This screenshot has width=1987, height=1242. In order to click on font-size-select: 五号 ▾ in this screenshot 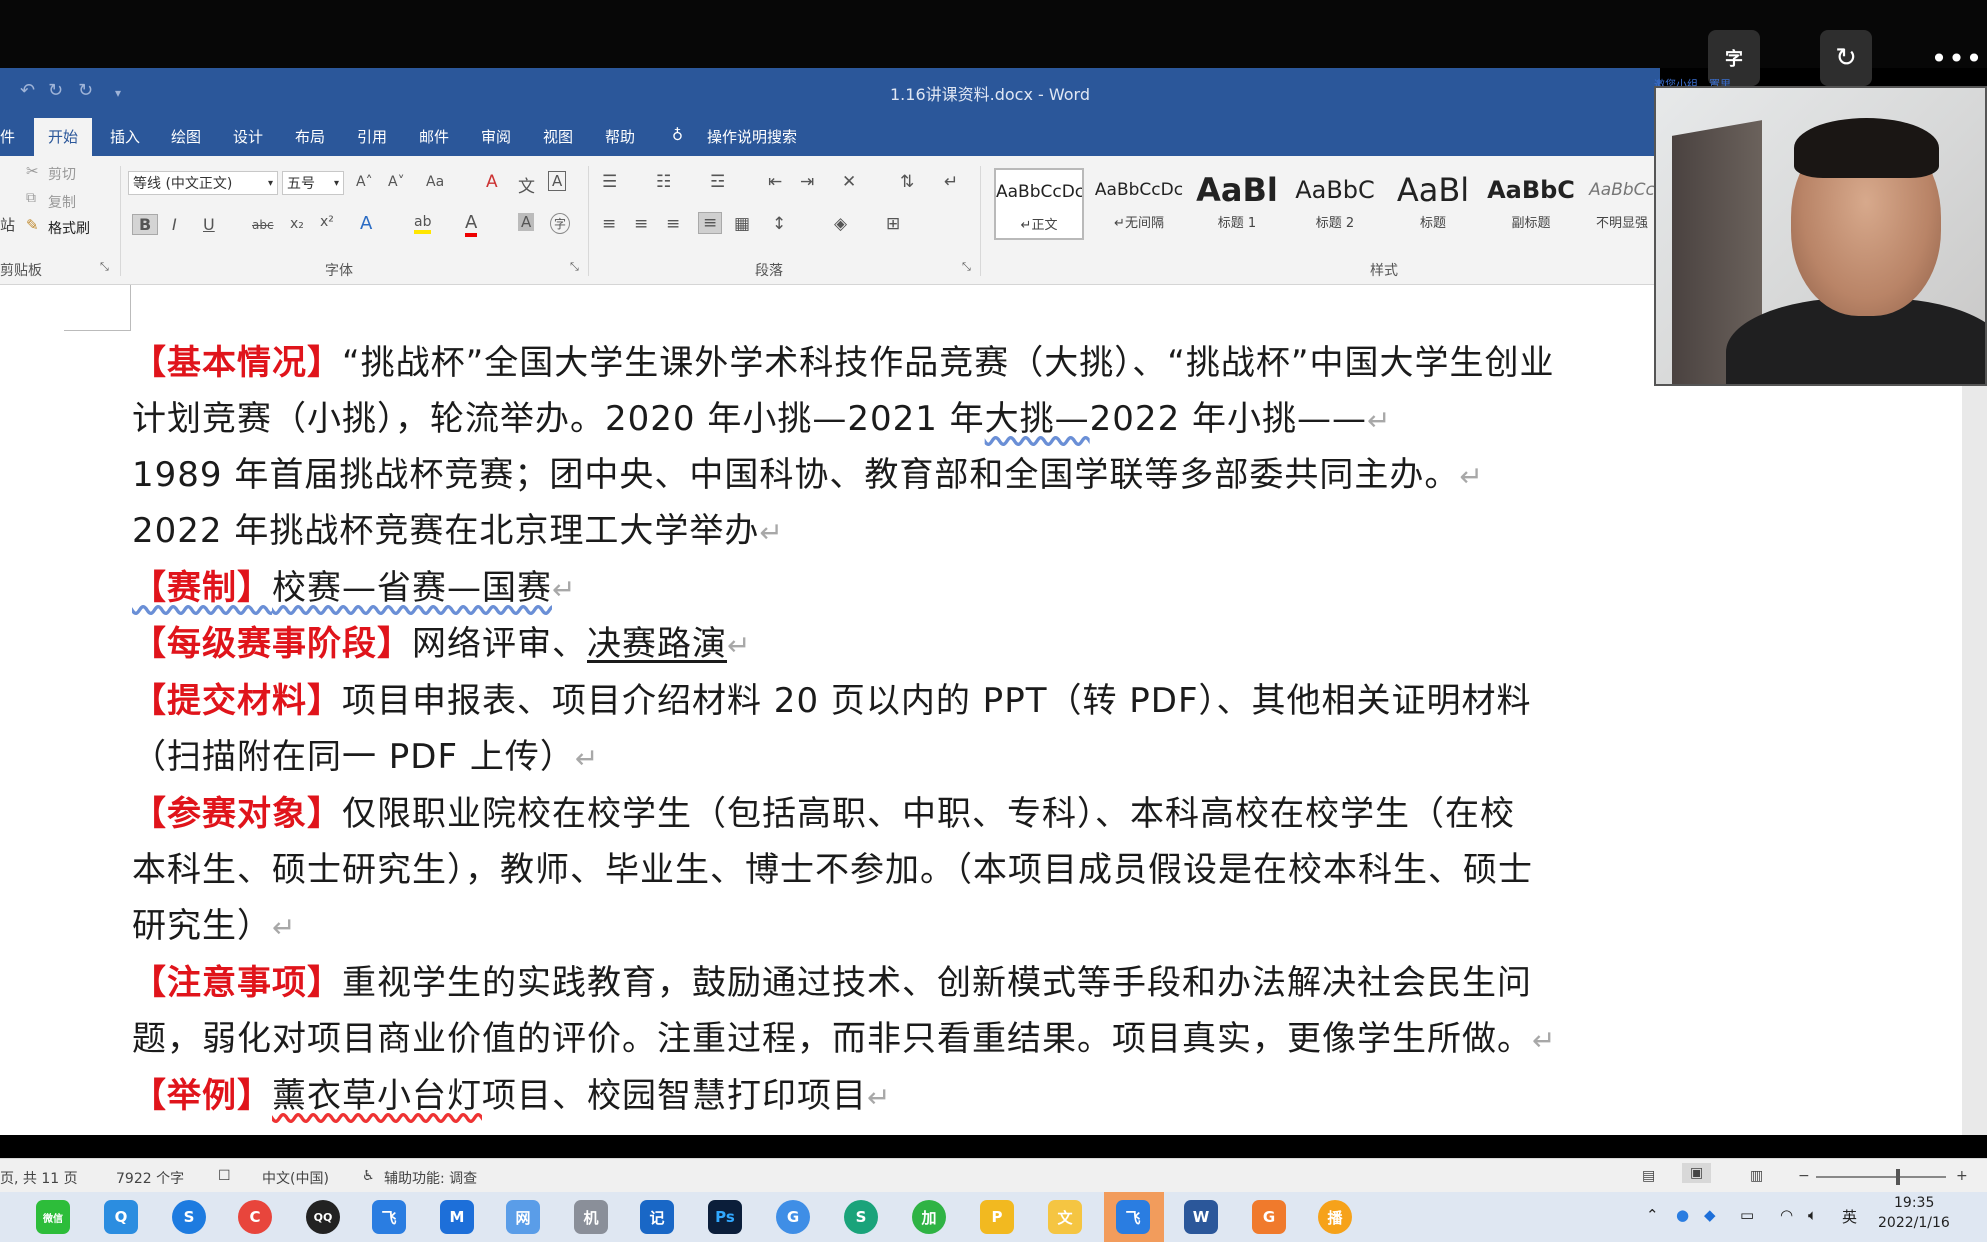, I will do `click(313, 183)`.